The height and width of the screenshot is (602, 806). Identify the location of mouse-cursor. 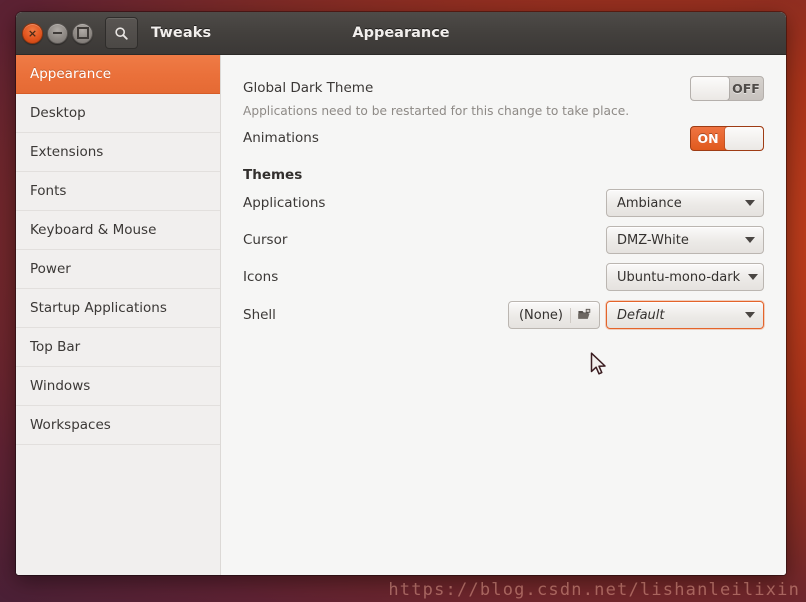
(599, 366).